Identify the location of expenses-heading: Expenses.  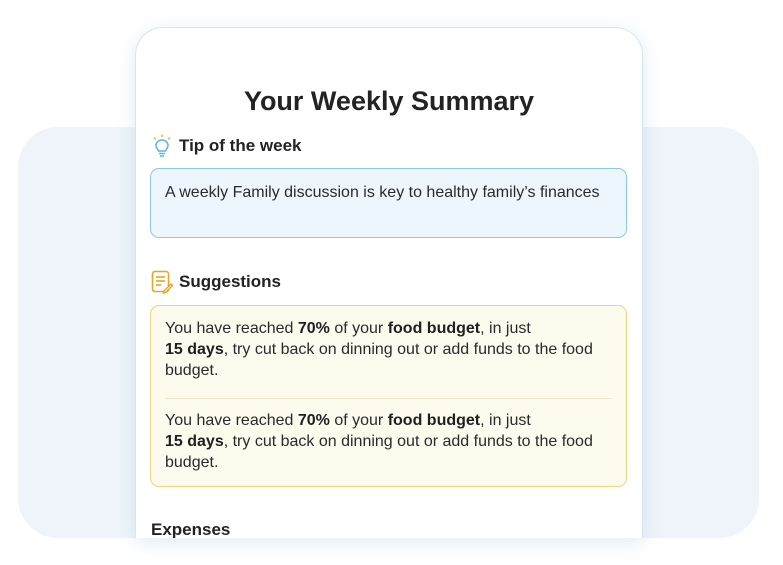
(191, 529).